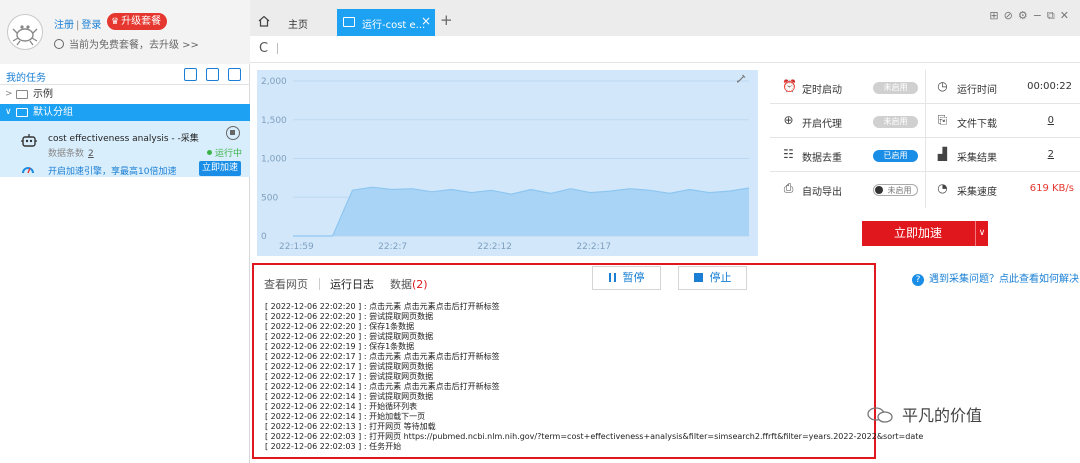 The height and width of the screenshot is (463, 1080). I want to click on results-label: 采集结果, so click(977, 158).